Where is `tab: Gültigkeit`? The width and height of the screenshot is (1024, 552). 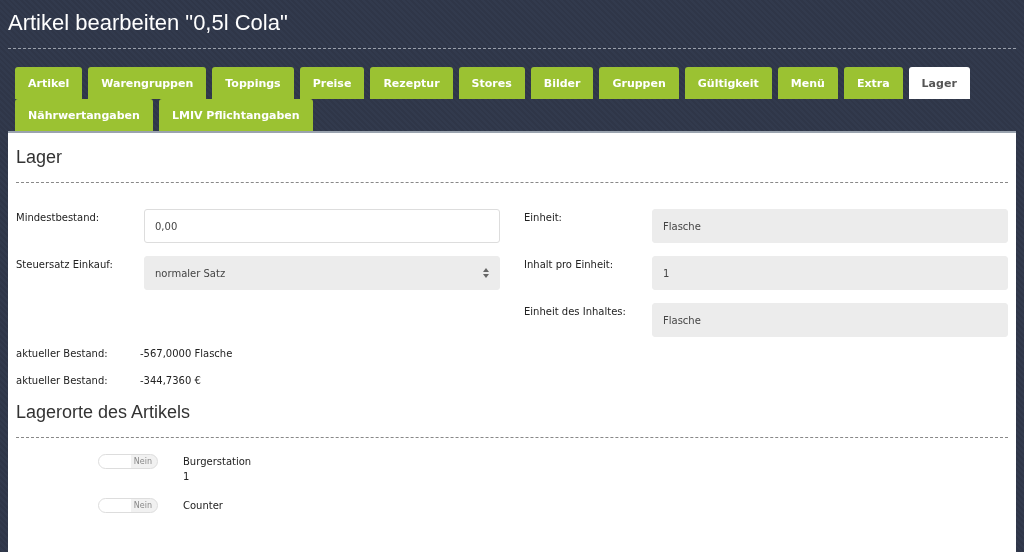
tab: Gültigkeit is located at coordinates (728, 83).